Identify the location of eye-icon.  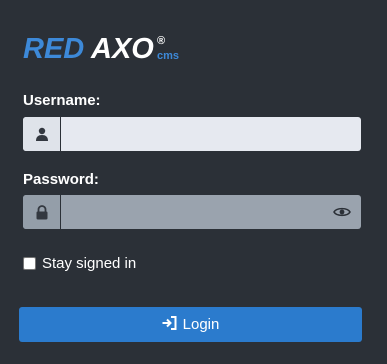
(342, 212).